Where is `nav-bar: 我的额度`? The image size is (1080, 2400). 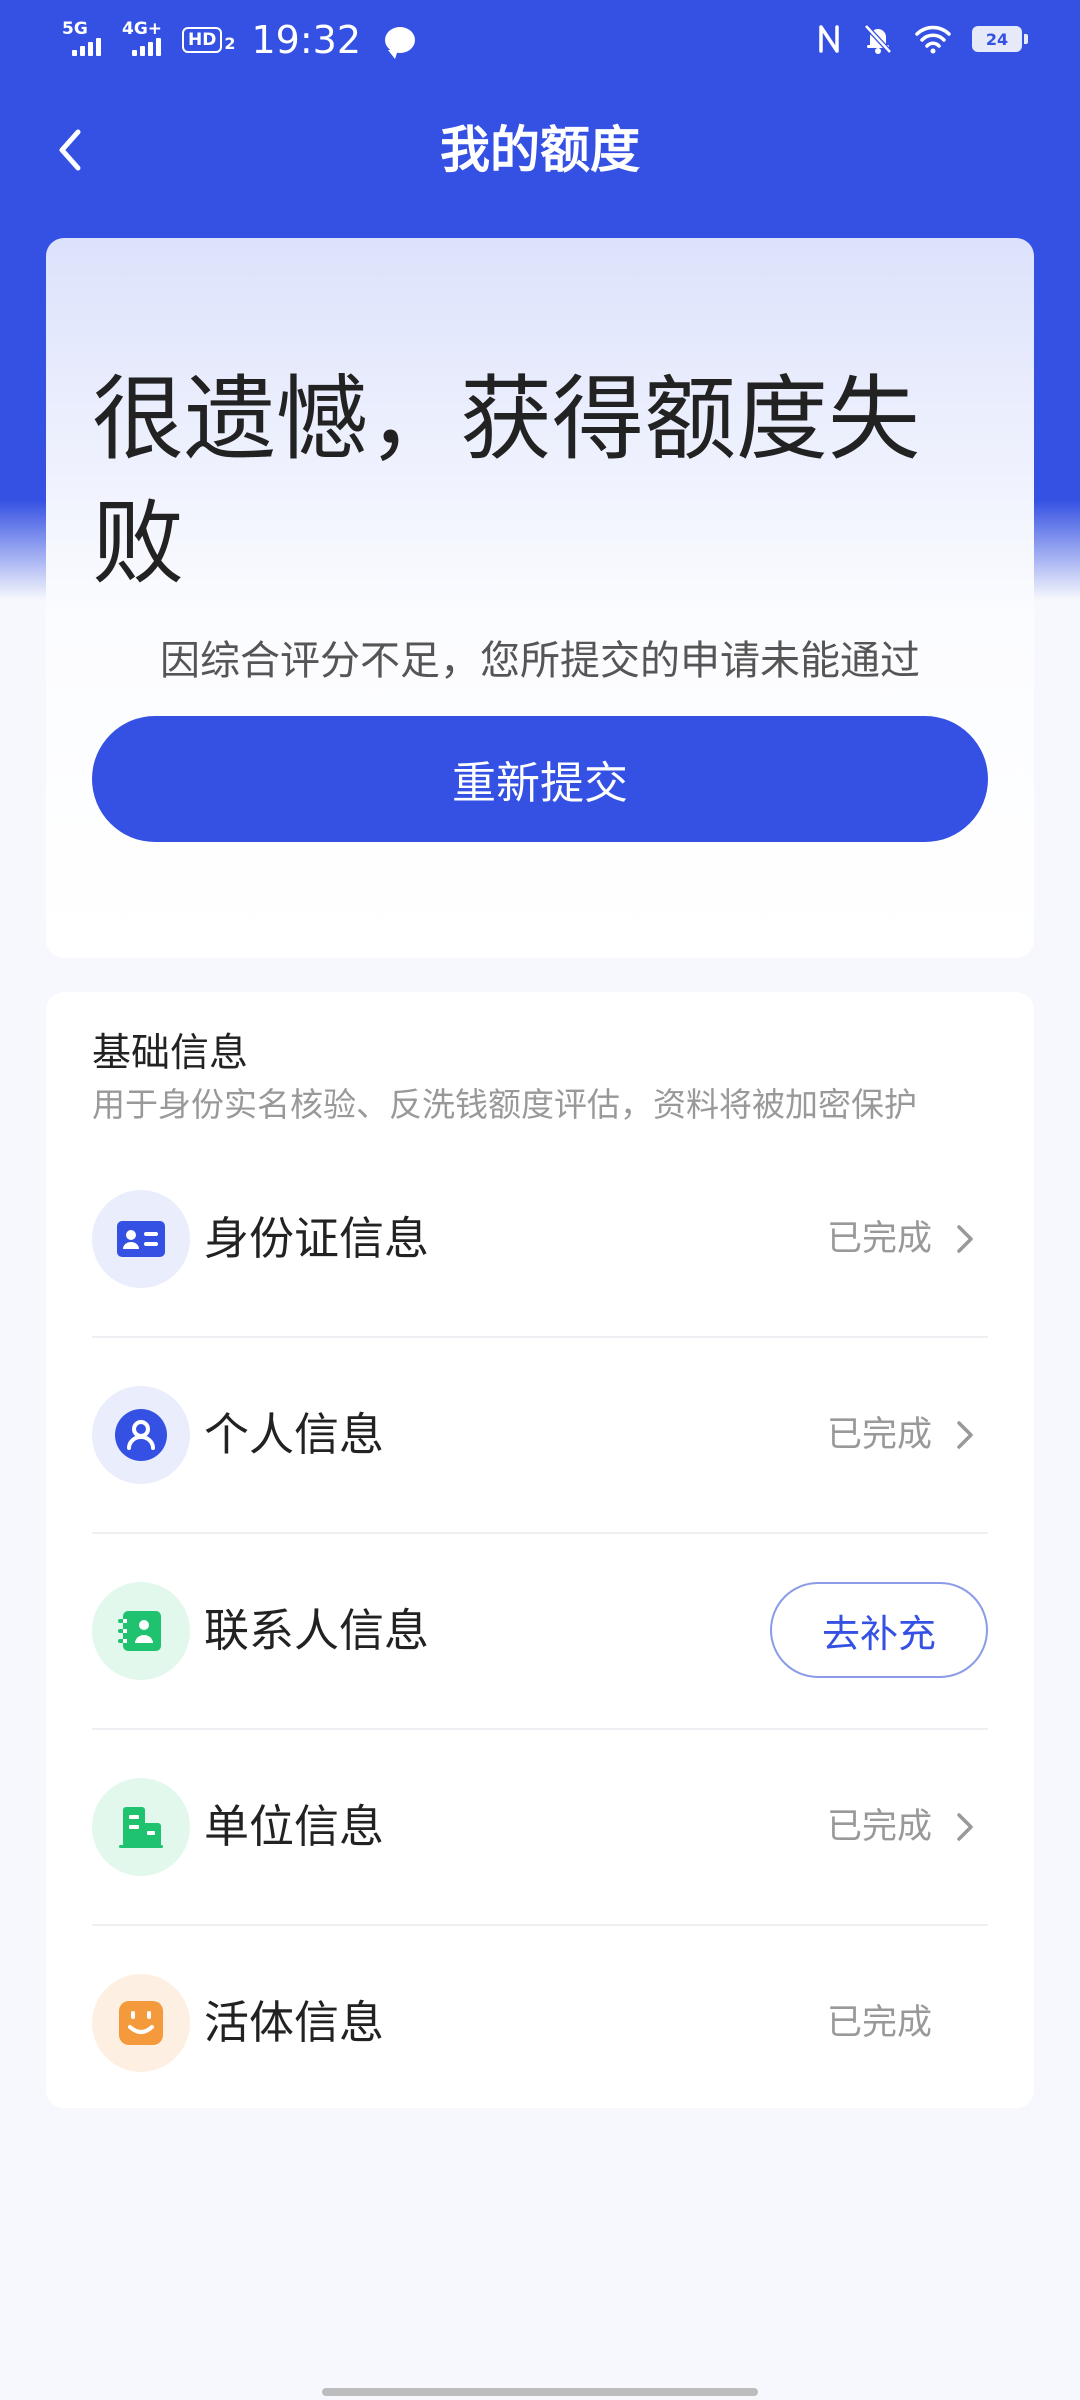 nav-bar: 我的额度 is located at coordinates (540, 150).